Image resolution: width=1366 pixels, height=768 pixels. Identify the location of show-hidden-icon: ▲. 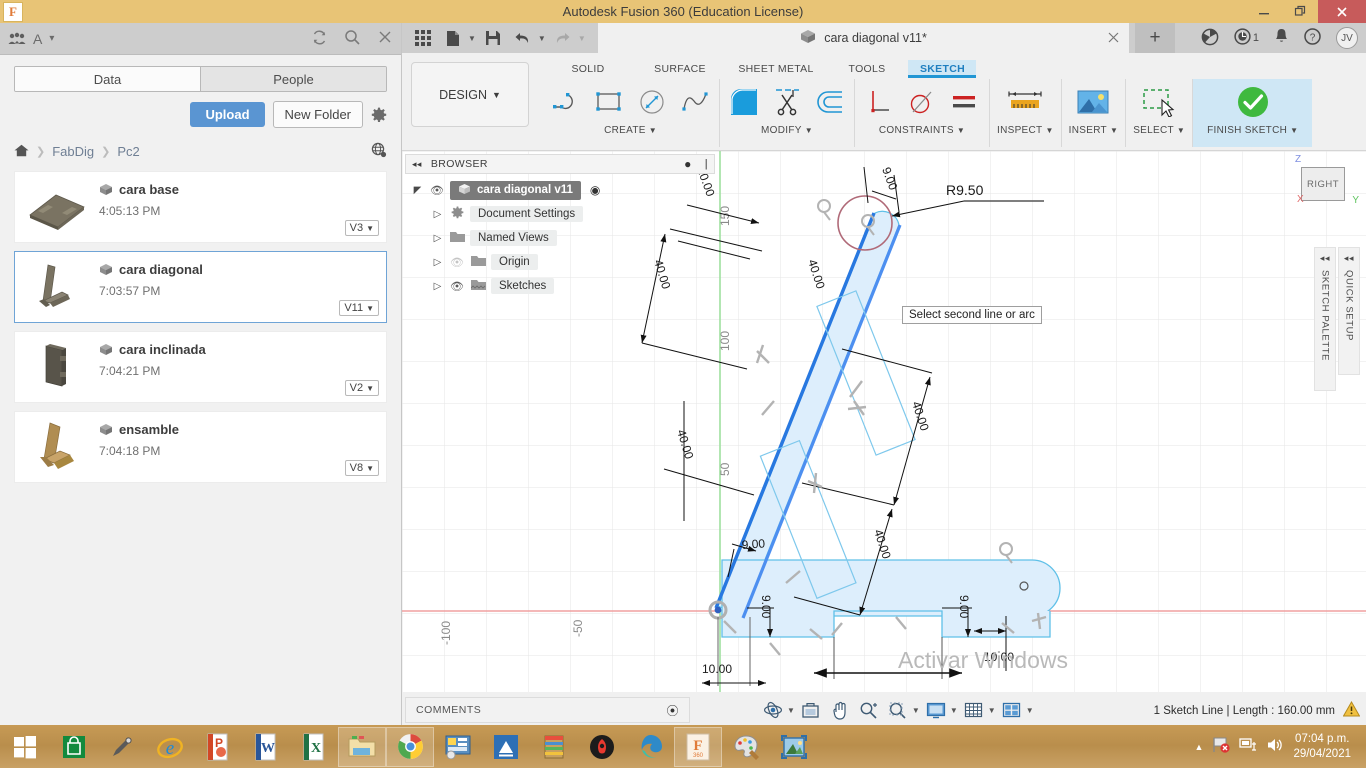
(1199, 747).